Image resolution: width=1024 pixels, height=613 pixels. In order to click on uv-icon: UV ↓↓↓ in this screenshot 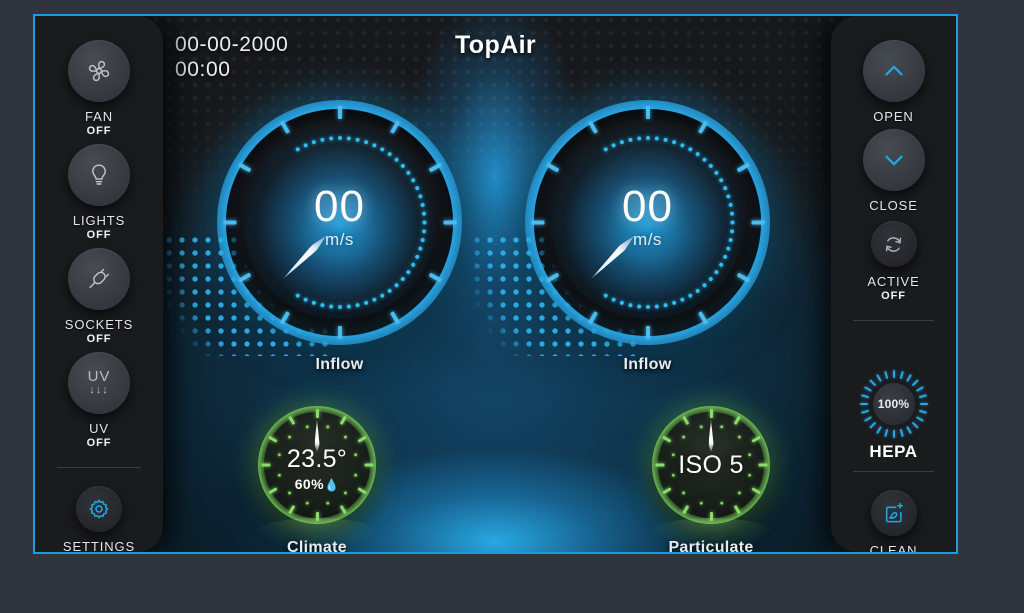, I will do `click(99, 382)`.